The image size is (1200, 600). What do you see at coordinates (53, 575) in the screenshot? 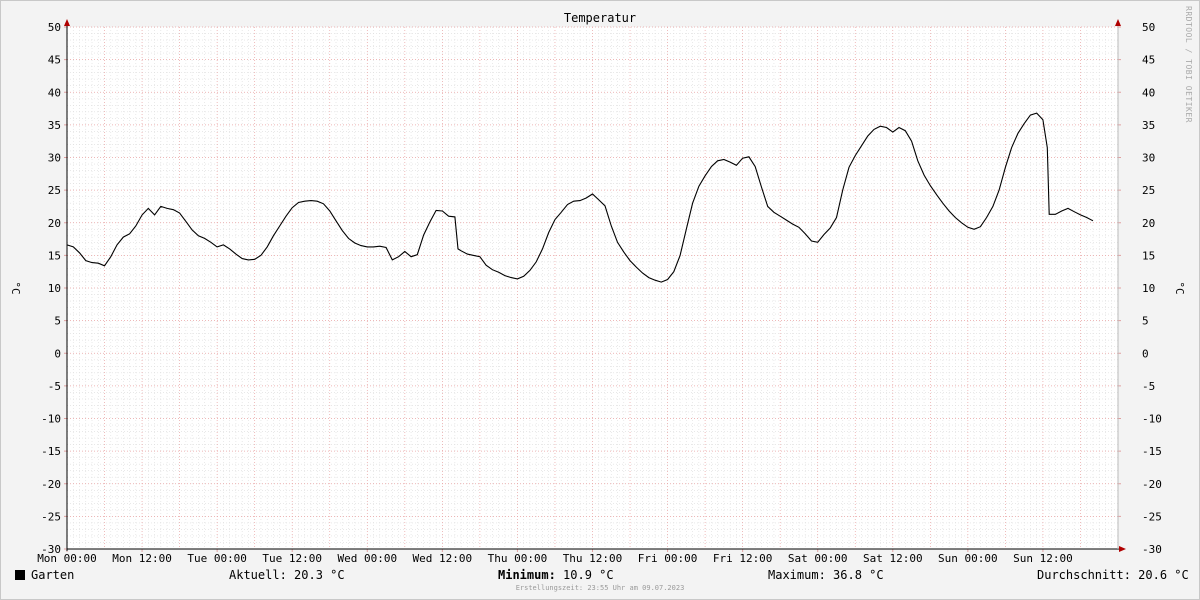
I see `legend-series-label: Garten` at bounding box center [53, 575].